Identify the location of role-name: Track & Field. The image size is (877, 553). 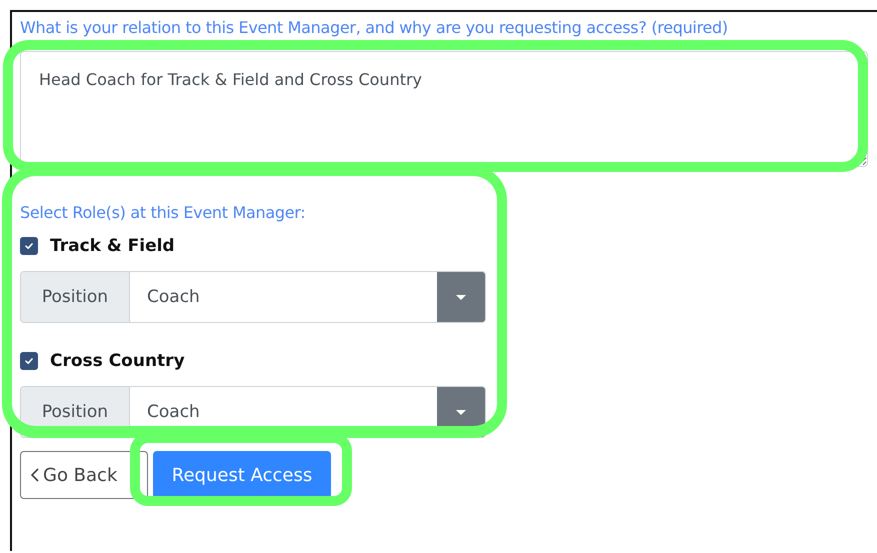
(112, 246).